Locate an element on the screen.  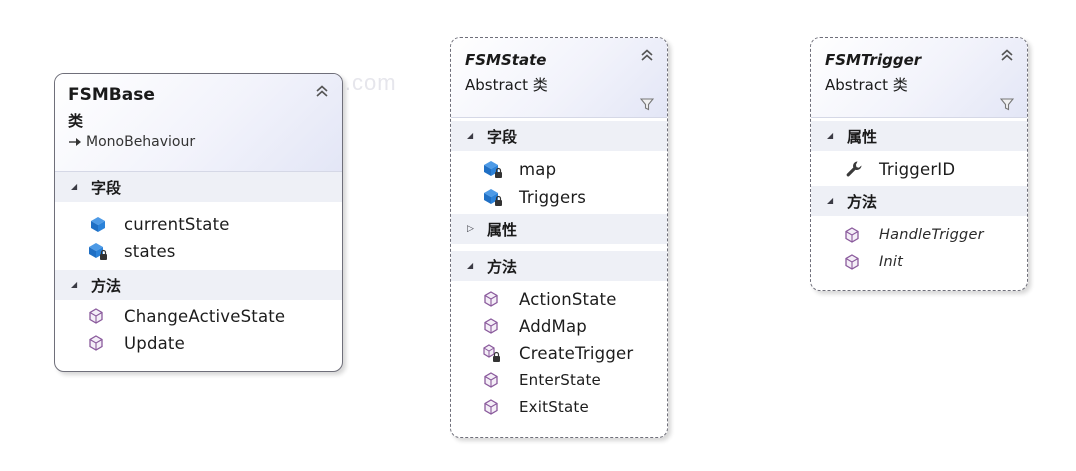
field-icon is located at coordinates (98, 224).